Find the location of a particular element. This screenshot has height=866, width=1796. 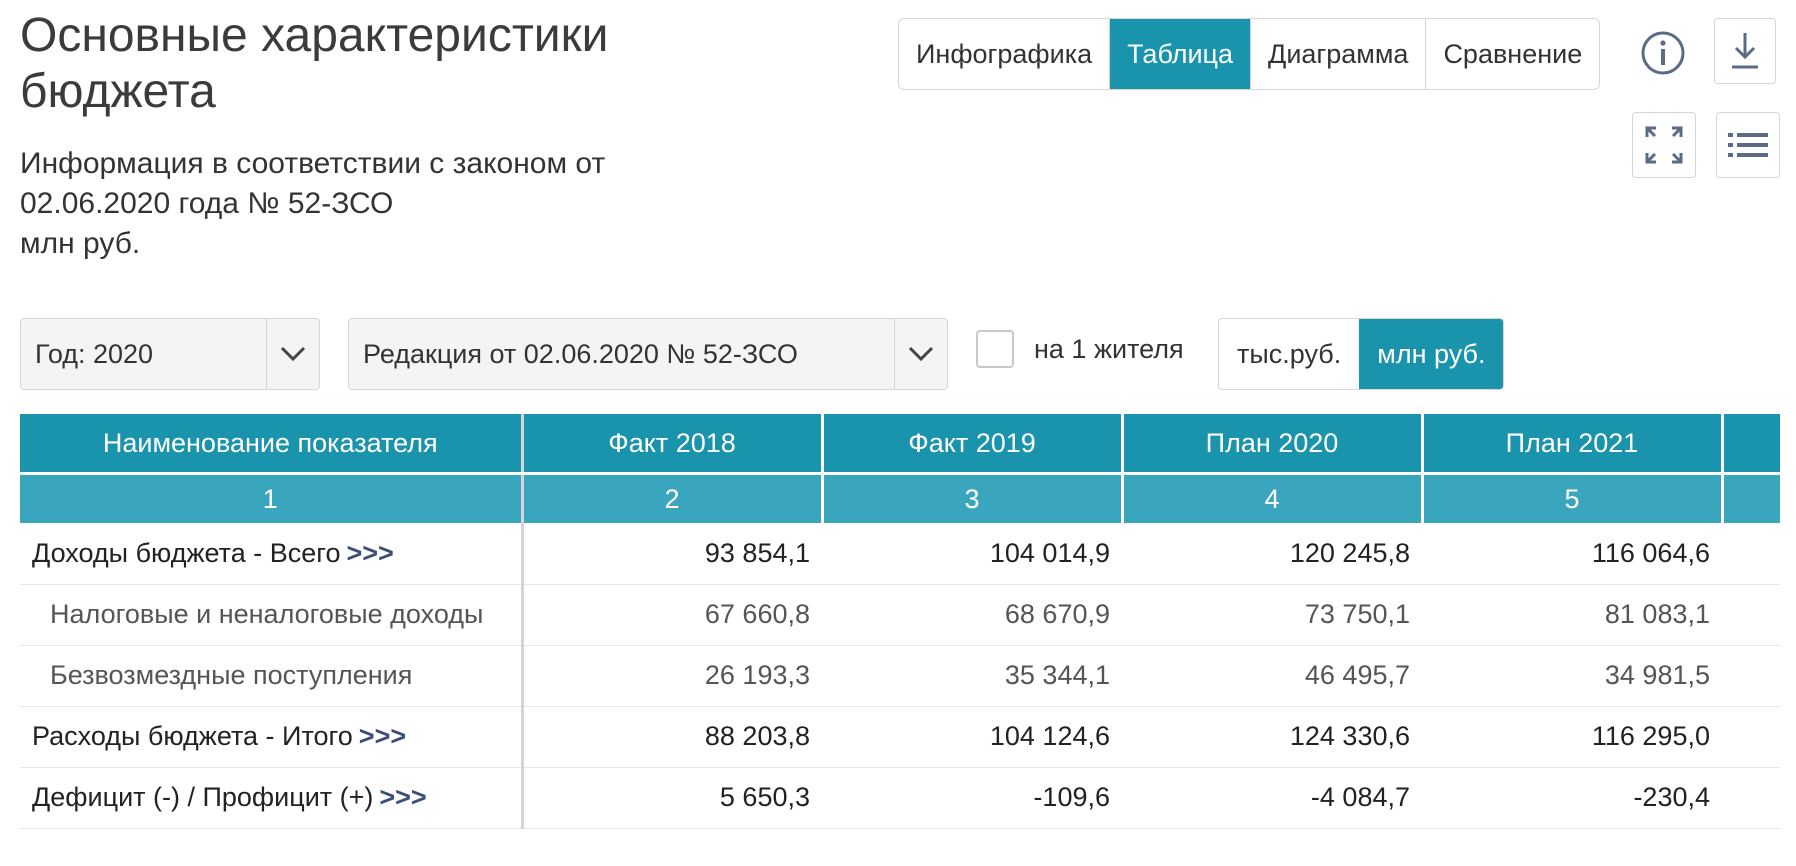

tab-table: Таблица is located at coordinates (1181, 54).